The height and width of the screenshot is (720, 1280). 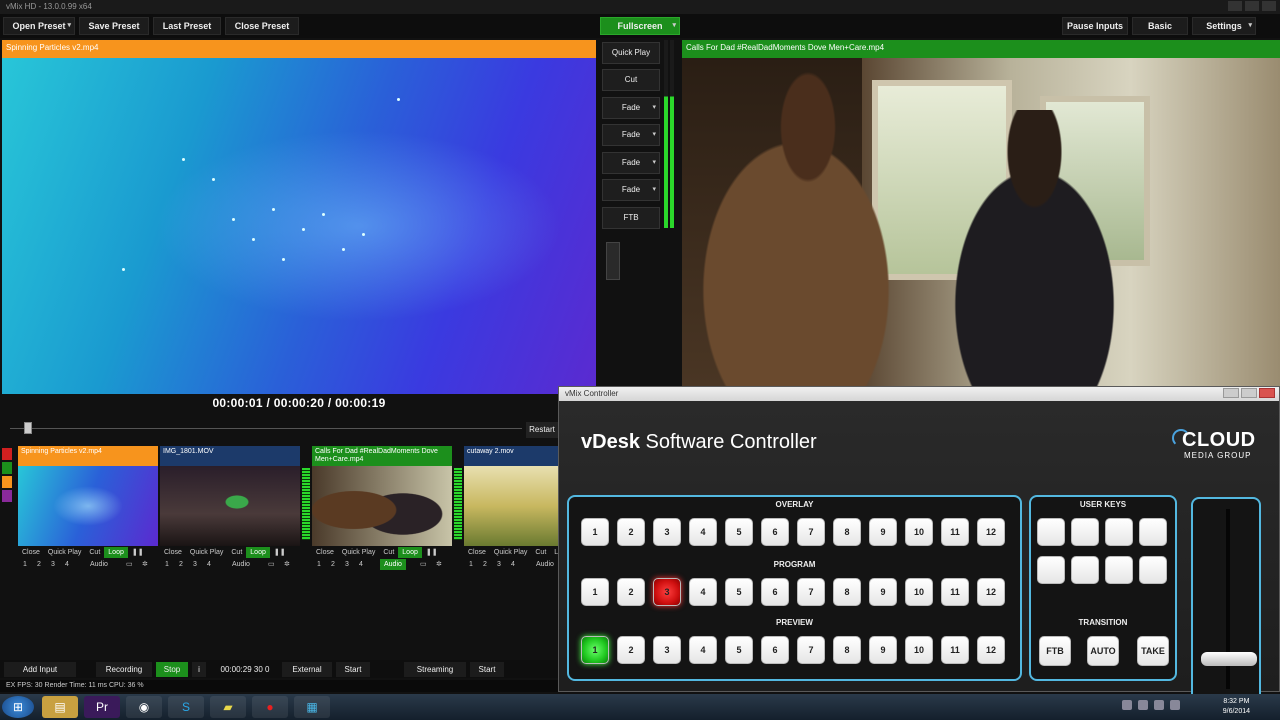 What do you see at coordinates (991, 650) in the screenshot?
I see `preview-key-12: 12` at bounding box center [991, 650].